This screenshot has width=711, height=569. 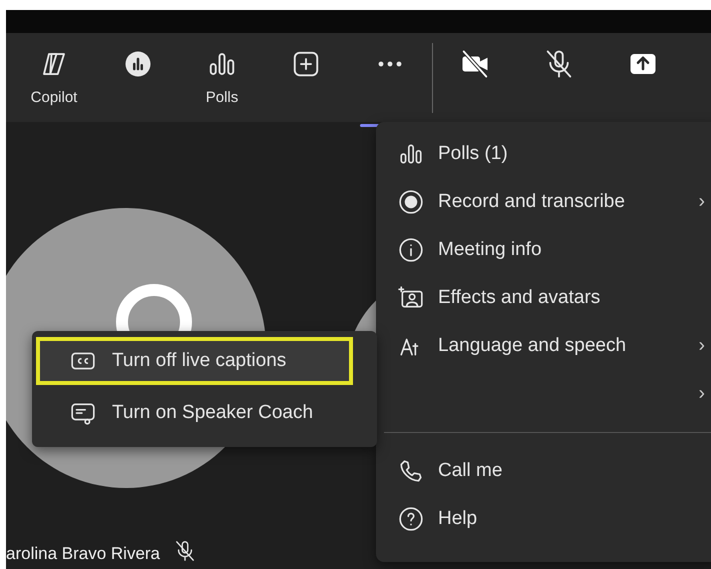 I want to click on menu-item: Polls (1), so click(x=543, y=154).